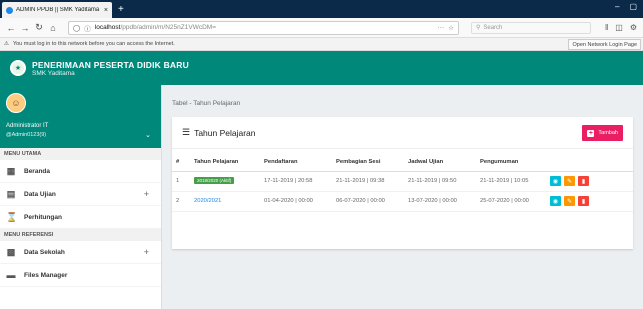 The height and width of the screenshot is (309, 643). What do you see at coordinates (80, 194) in the screenshot?
I see `sidebar-item-data-ujian: ▤ Data Ujian +` at bounding box center [80, 194].